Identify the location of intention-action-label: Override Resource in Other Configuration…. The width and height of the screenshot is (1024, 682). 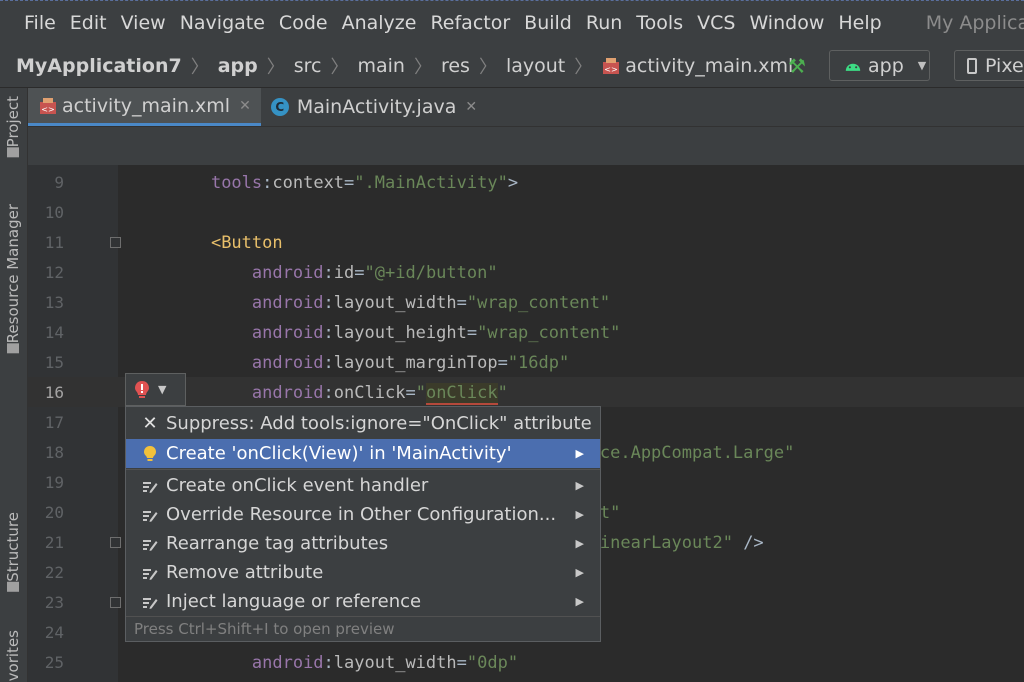
(361, 514).